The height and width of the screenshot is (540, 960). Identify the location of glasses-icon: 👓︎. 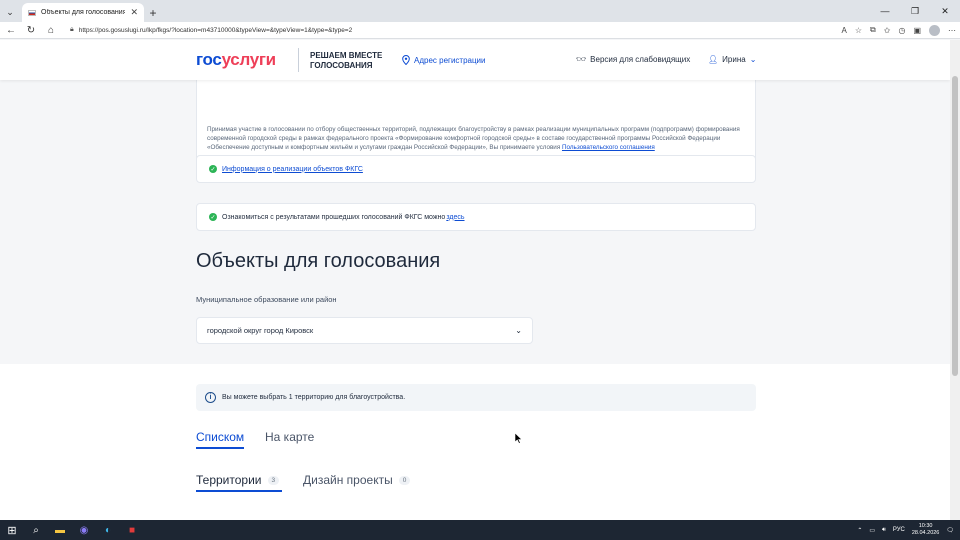
(581, 59).